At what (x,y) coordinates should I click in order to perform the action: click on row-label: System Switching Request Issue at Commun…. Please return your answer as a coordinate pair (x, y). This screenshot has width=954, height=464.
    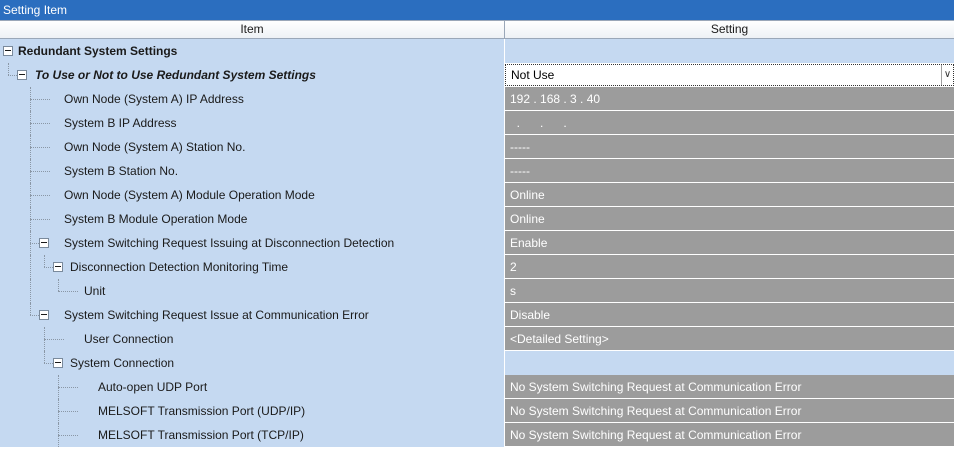
    Looking at the image, I should click on (216, 315).